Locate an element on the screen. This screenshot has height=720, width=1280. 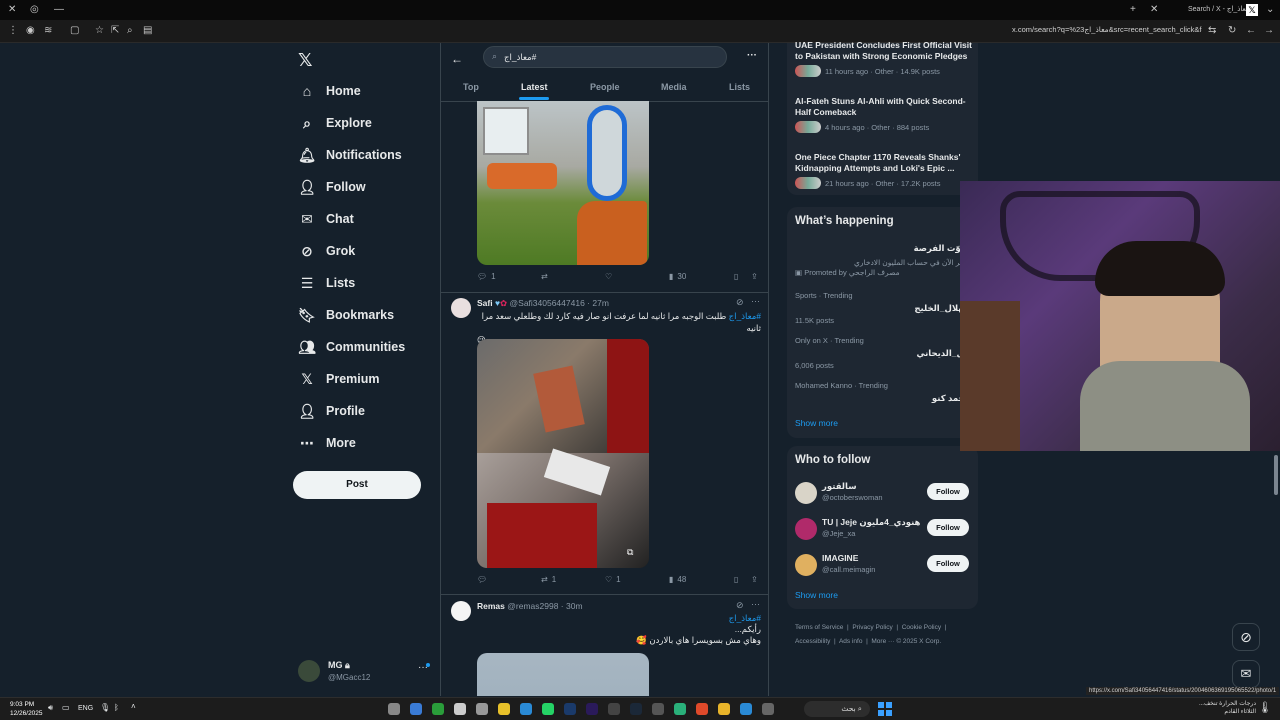
close-window-icon: ✕ is located at coordinates (12, 10).